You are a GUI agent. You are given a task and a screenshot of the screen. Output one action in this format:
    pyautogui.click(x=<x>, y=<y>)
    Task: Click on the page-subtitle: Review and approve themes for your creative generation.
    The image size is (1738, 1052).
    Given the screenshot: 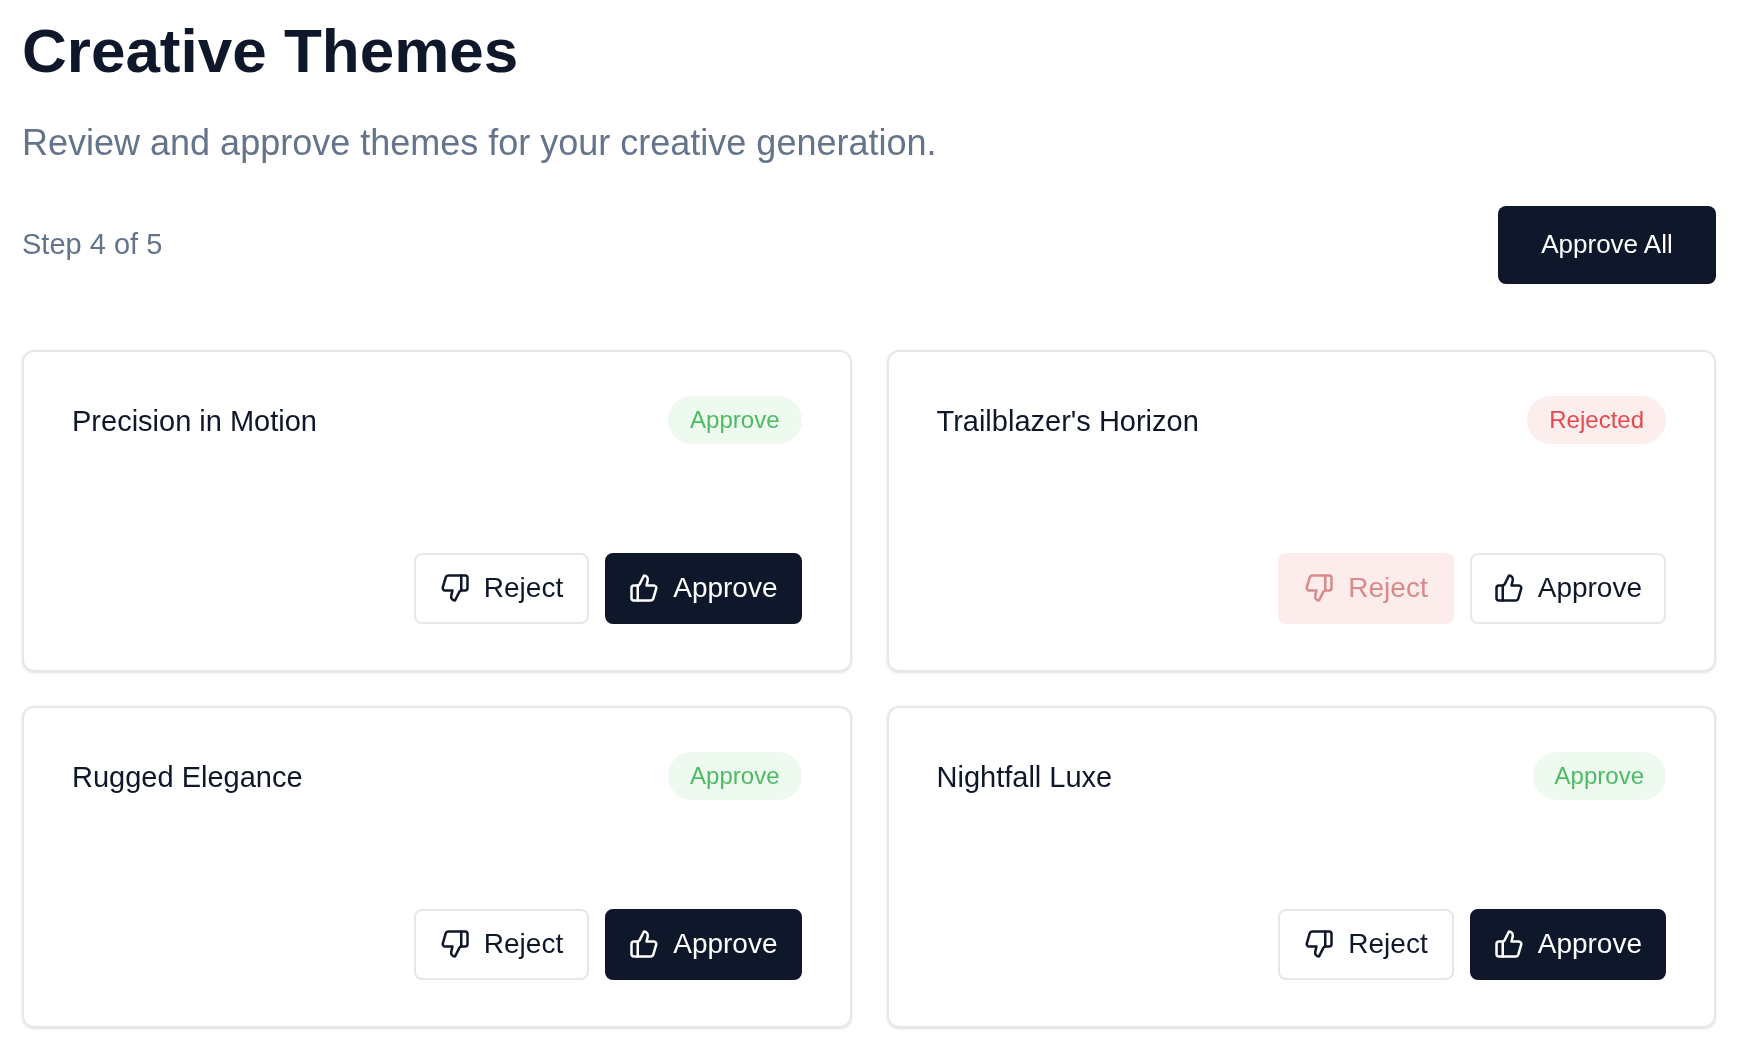 What is the action you would take?
    pyautogui.click(x=479, y=142)
    